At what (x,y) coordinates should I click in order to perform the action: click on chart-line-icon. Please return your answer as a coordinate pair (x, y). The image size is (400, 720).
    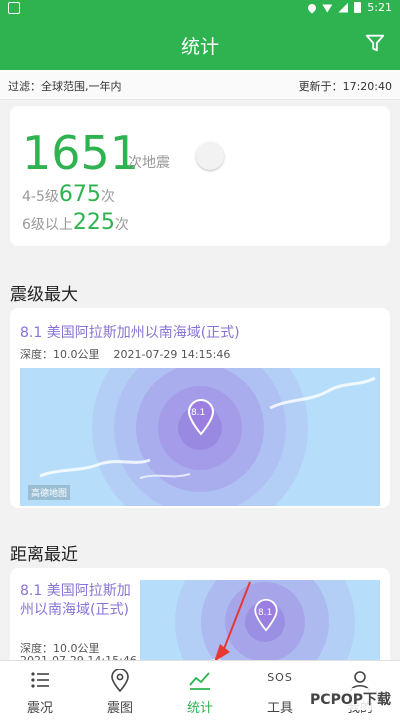
    Looking at the image, I should click on (199, 681).